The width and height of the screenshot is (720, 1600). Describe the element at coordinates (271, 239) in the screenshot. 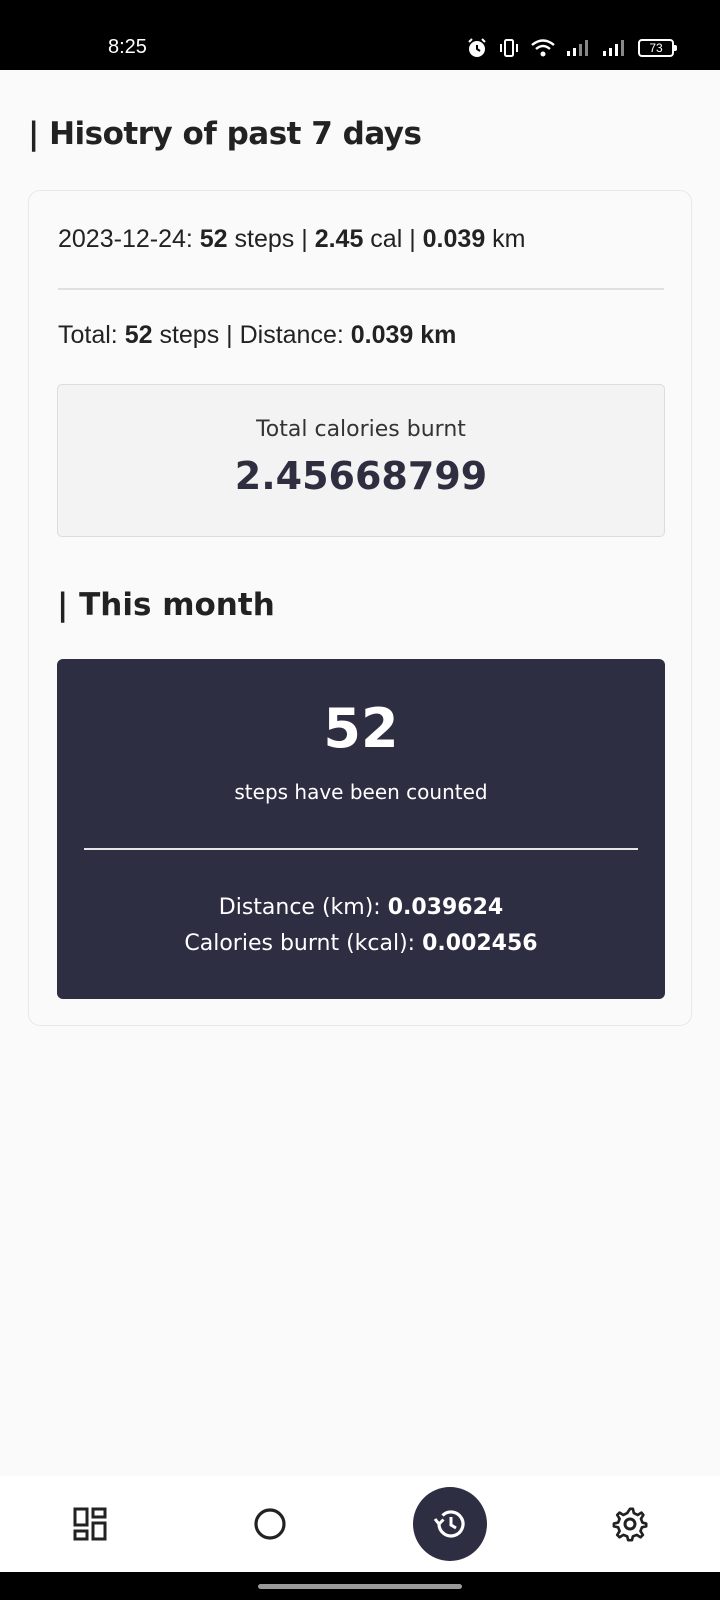

I see `day-steps-unit: steps |` at that location.